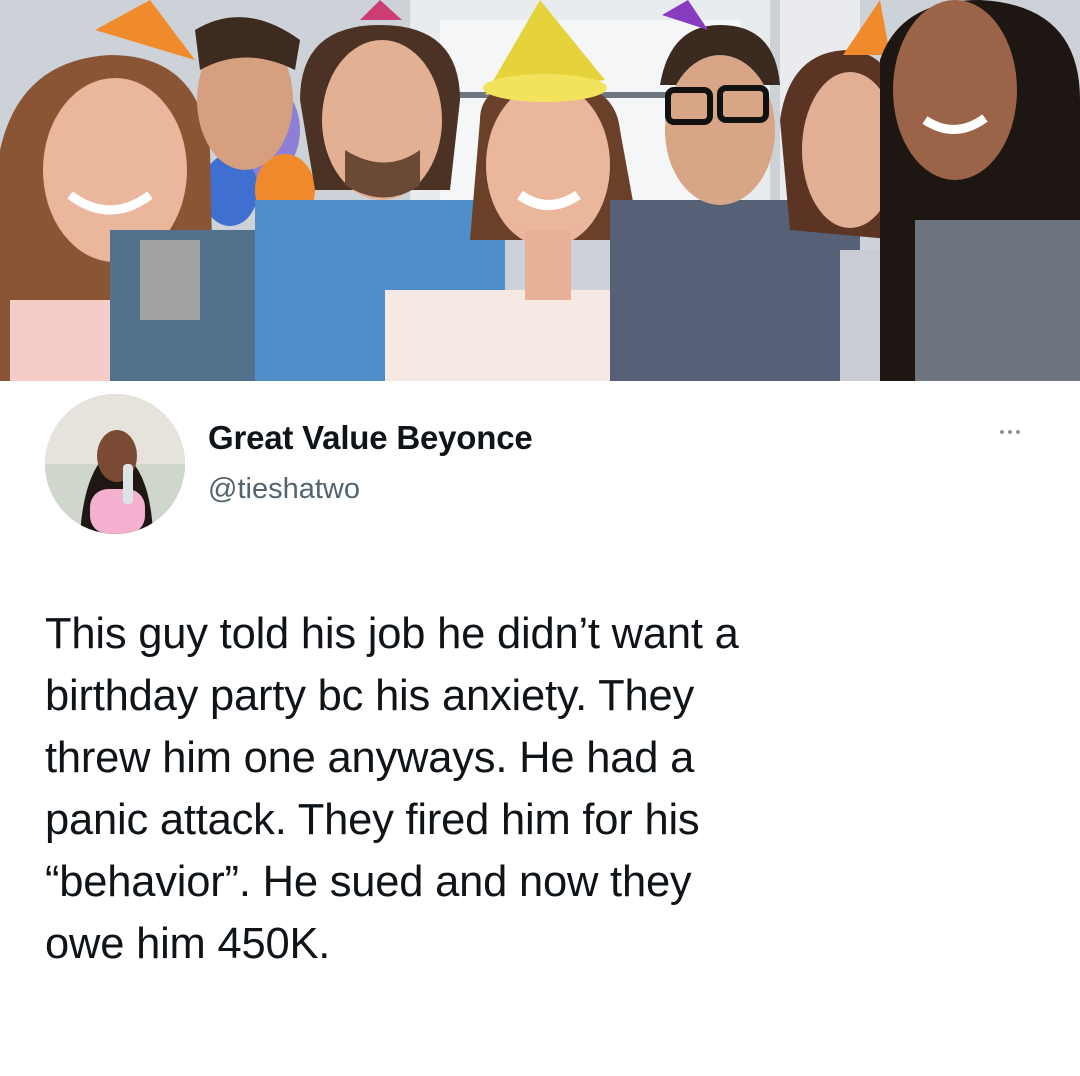 Image resolution: width=1080 pixels, height=1076 pixels. What do you see at coordinates (370, 696) in the screenshot?
I see `tweet-text-line: birthday party bc his anxiety. They` at bounding box center [370, 696].